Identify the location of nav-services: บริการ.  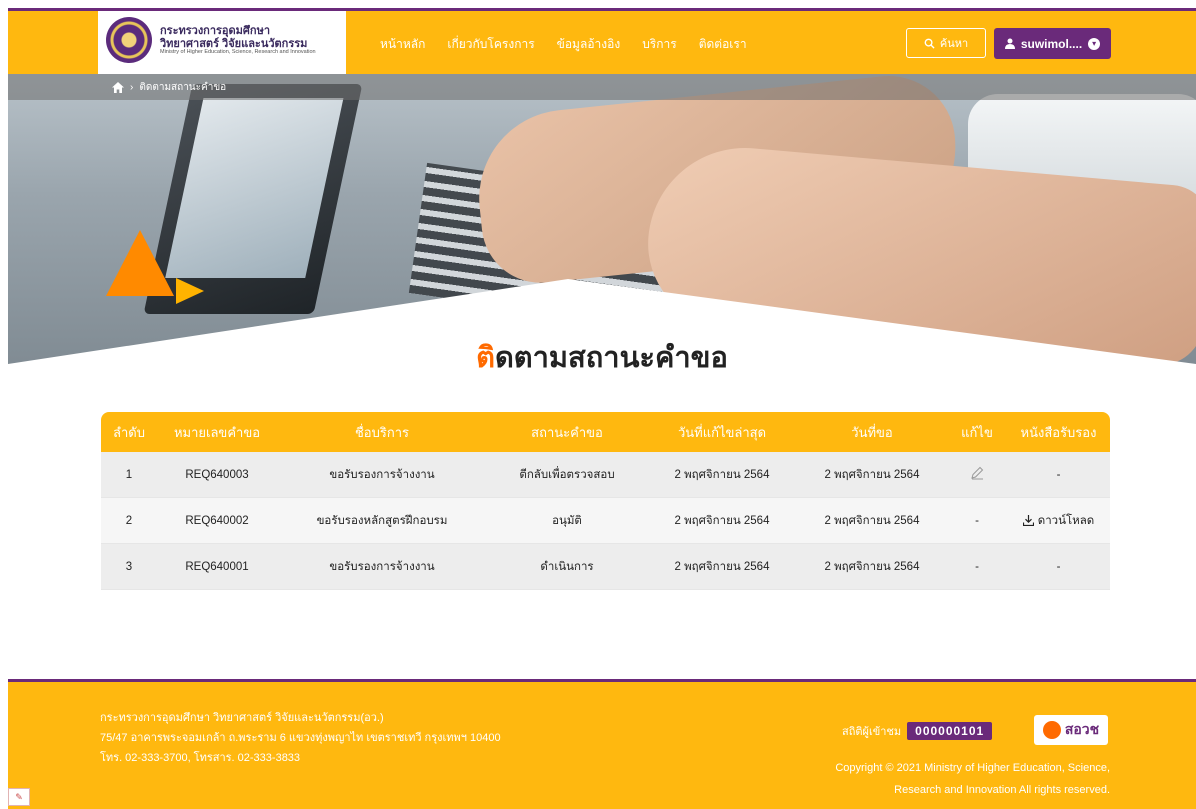
(659, 44).